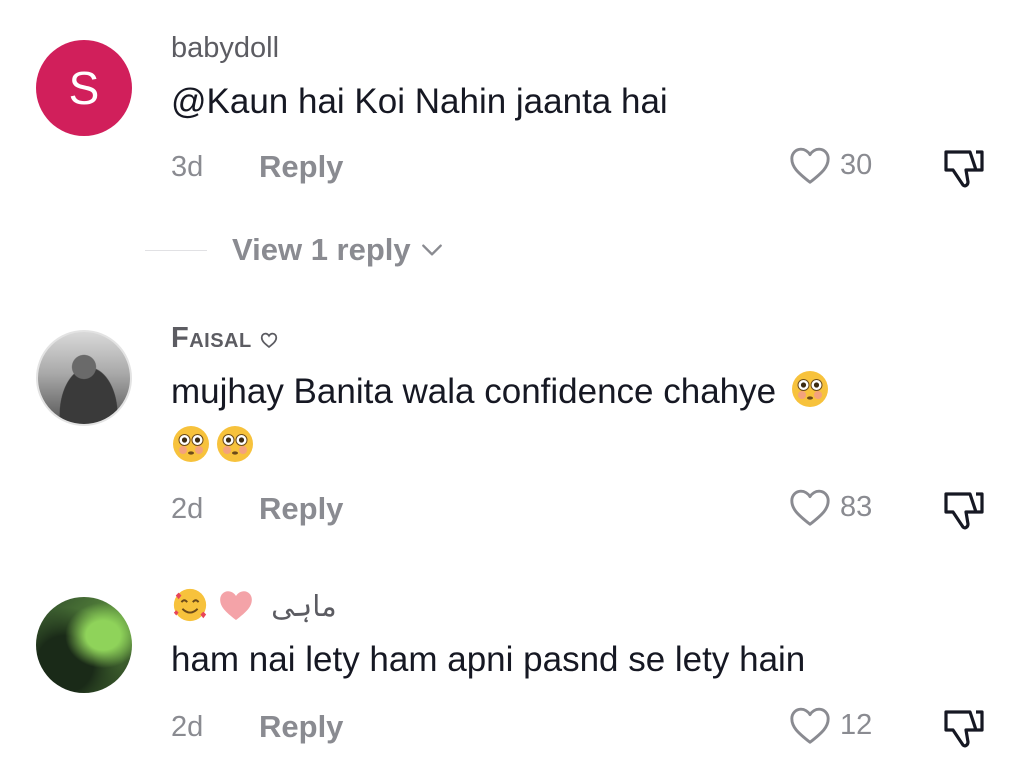  Describe the element at coordinates (213, 444) in the screenshot. I see `emoji-row` at that location.